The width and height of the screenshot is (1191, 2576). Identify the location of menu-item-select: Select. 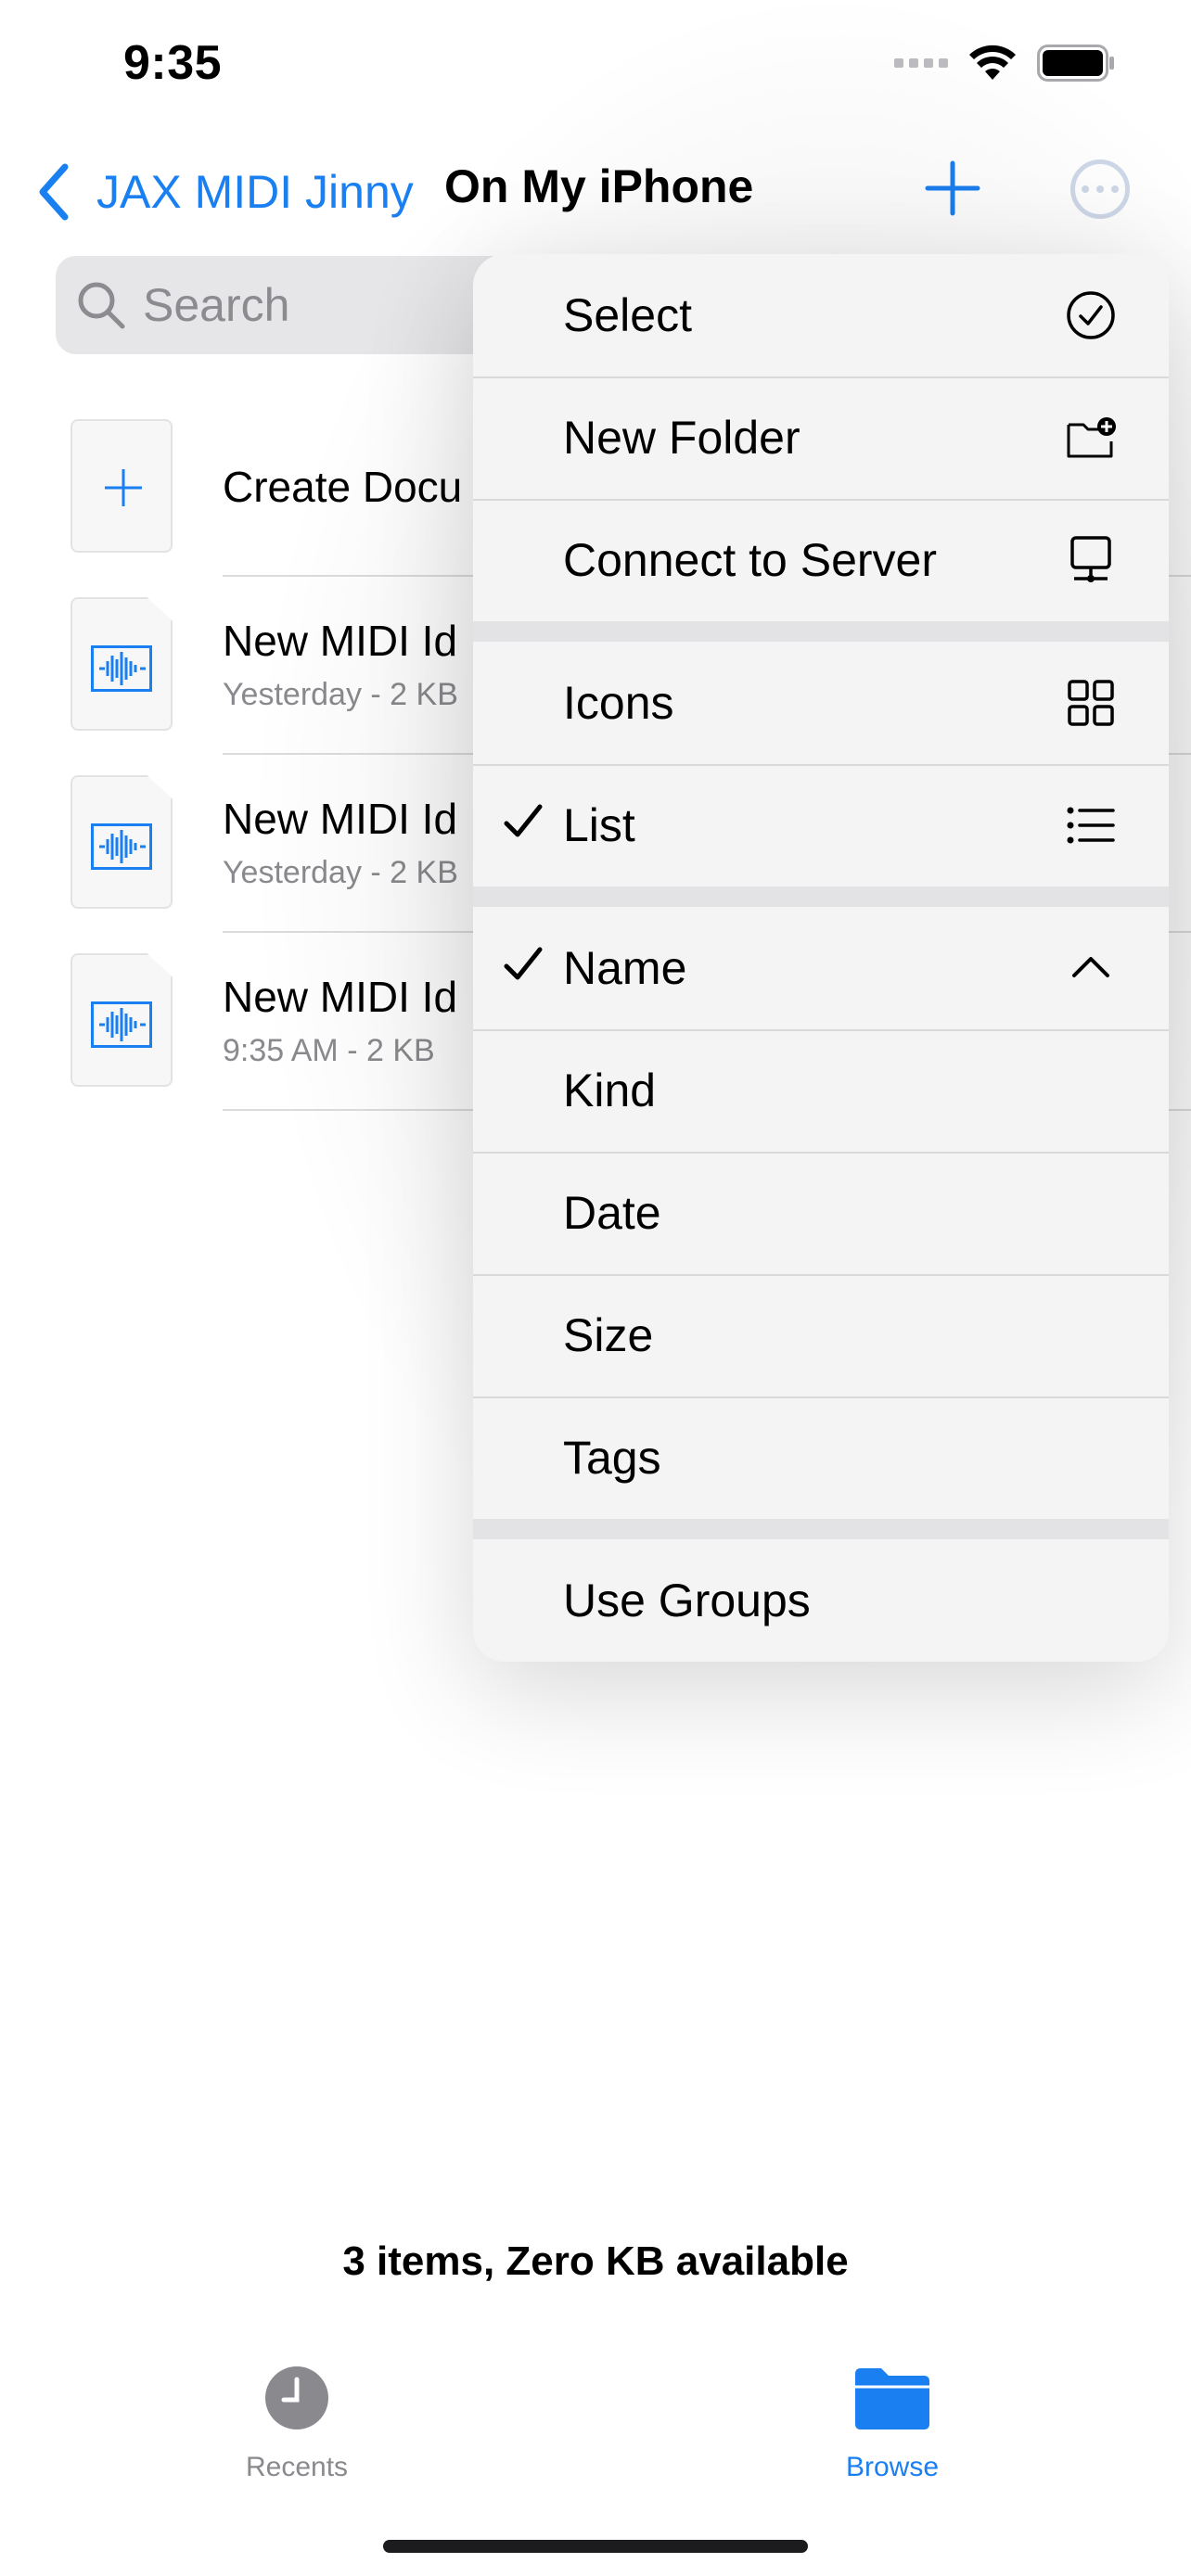
(821, 315).